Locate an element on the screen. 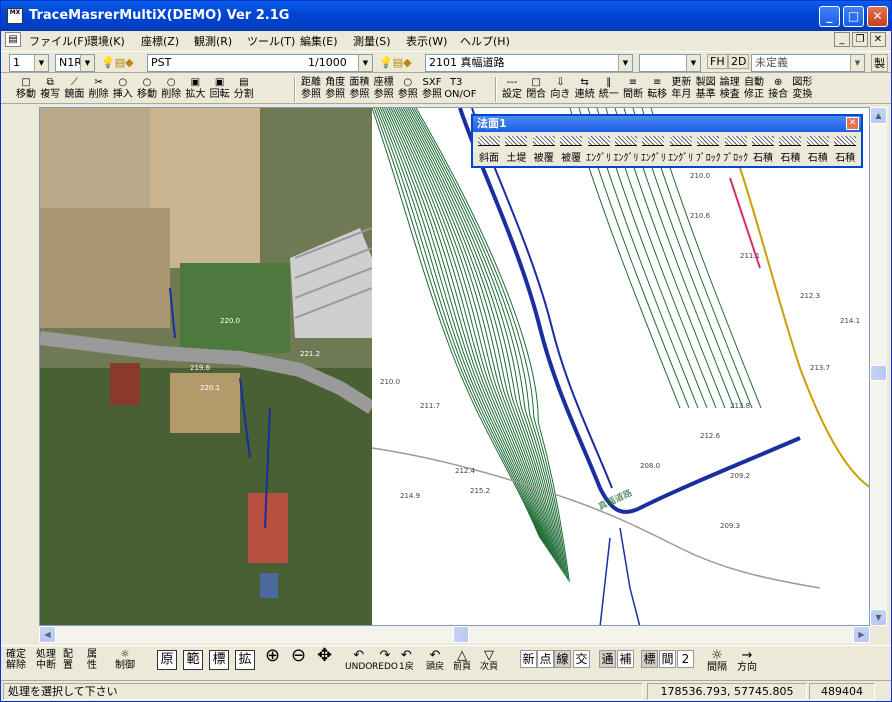 Image resolution: width=892 pixels, height=702 pixels. line-tool-button-2: ⇩ 向き is located at coordinates (560, 89).